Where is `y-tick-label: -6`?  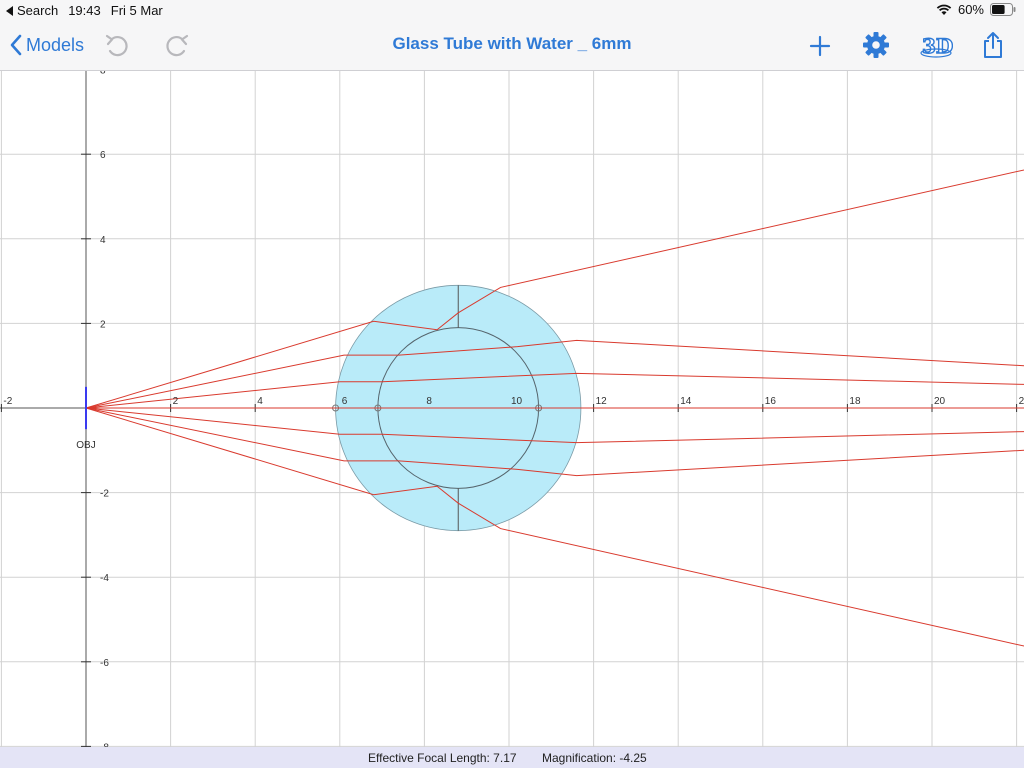 y-tick-label: -6 is located at coordinates (104, 663).